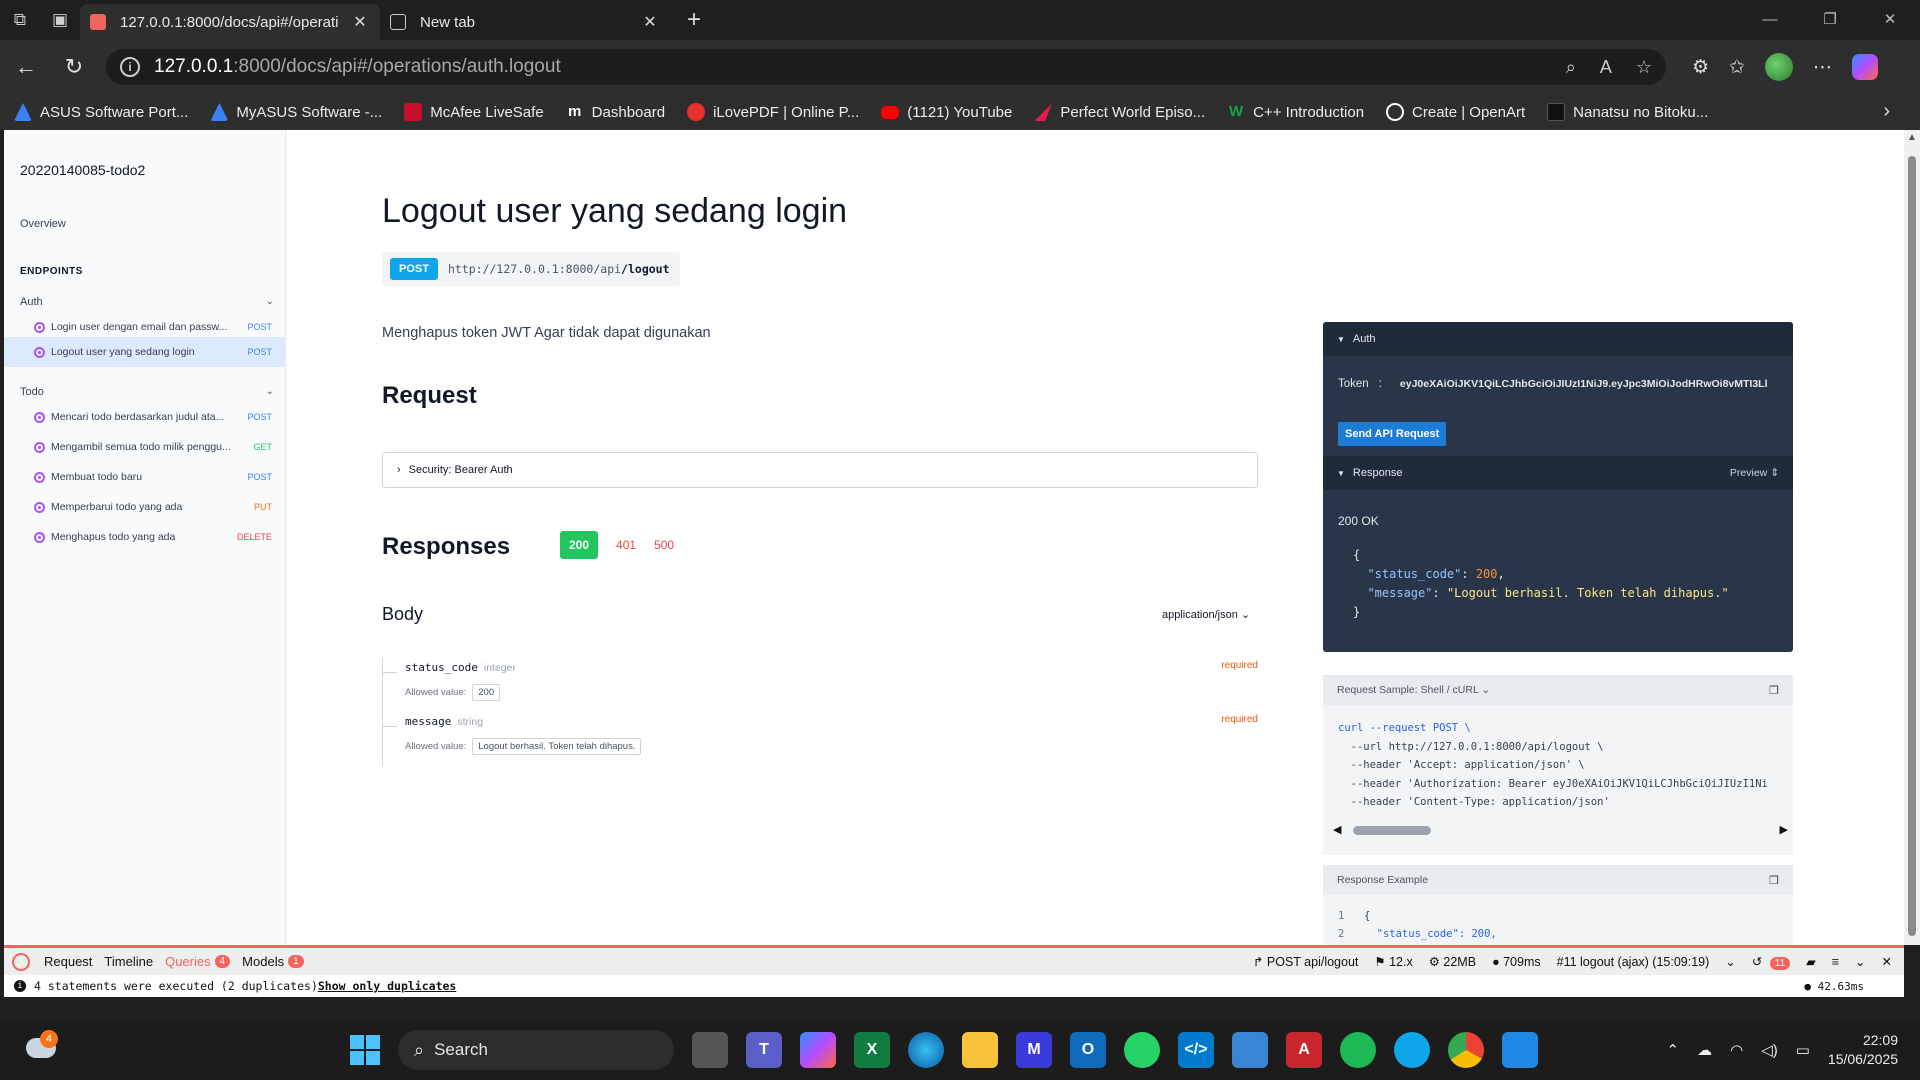 The width and height of the screenshot is (1920, 1080). What do you see at coordinates (198, 961) in the screenshot?
I see `debugbar-tab-queries: Queries 4` at bounding box center [198, 961].